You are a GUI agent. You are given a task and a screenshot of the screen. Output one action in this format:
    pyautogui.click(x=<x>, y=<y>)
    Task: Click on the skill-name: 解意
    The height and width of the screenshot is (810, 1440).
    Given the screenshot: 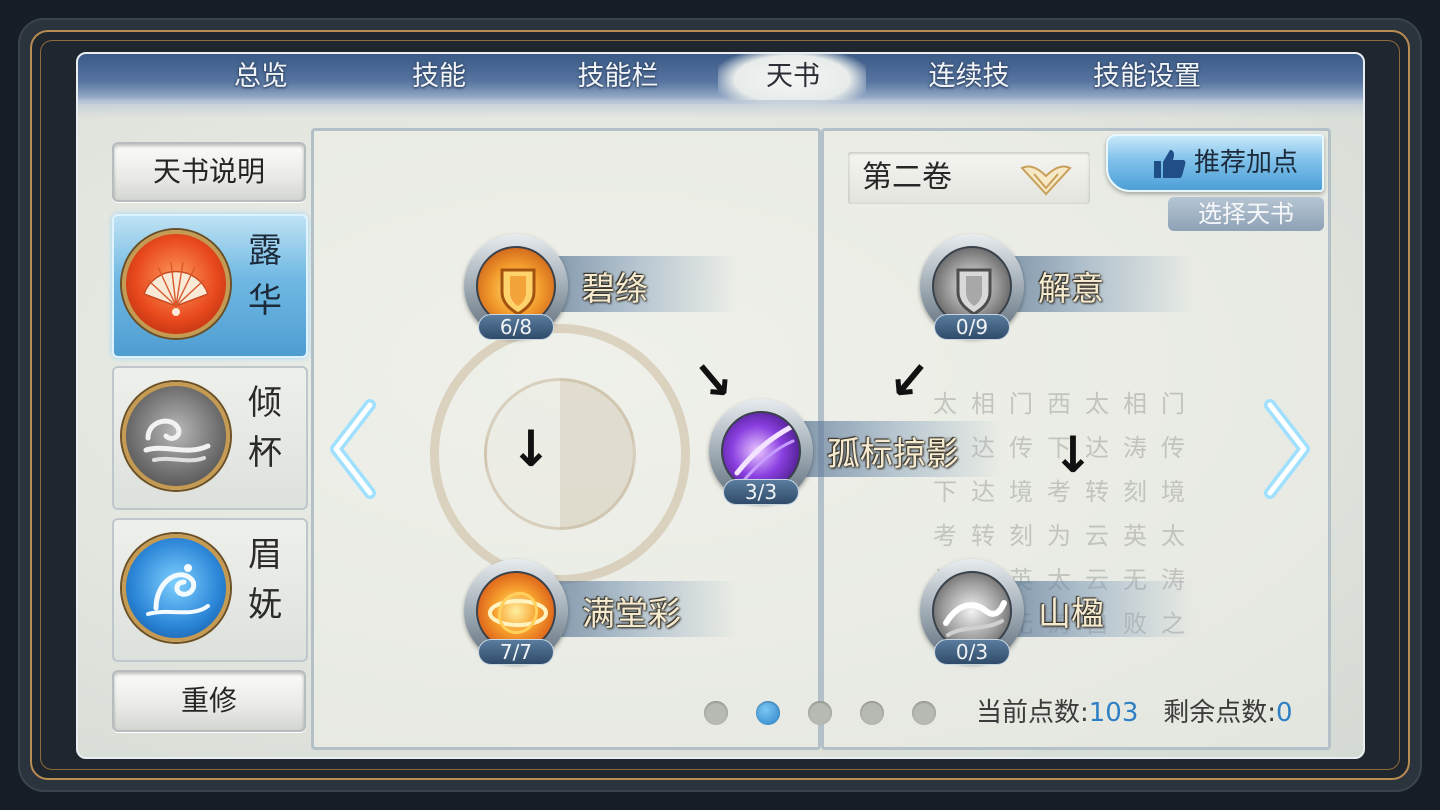 What is the action you would take?
    pyautogui.click(x=1071, y=288)
    